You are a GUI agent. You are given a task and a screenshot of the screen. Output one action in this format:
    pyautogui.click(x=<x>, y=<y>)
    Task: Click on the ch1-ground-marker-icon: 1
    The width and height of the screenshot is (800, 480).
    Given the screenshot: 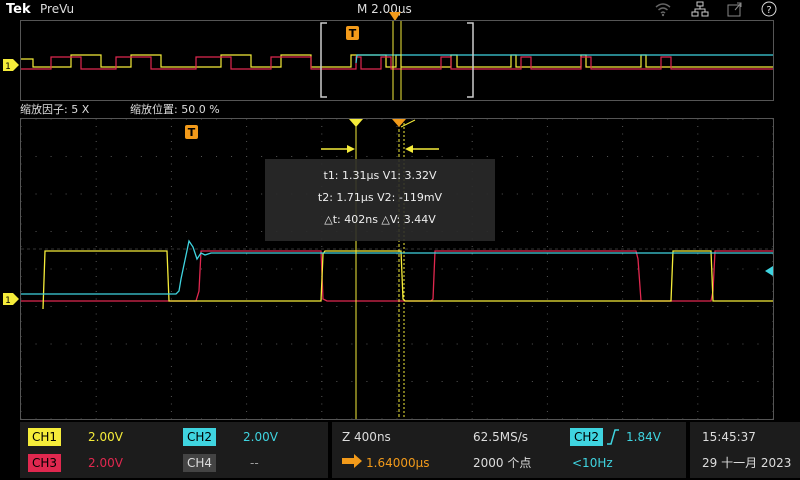 What is the action you would take?
    pyautogui.click(x=11, y=299)
    